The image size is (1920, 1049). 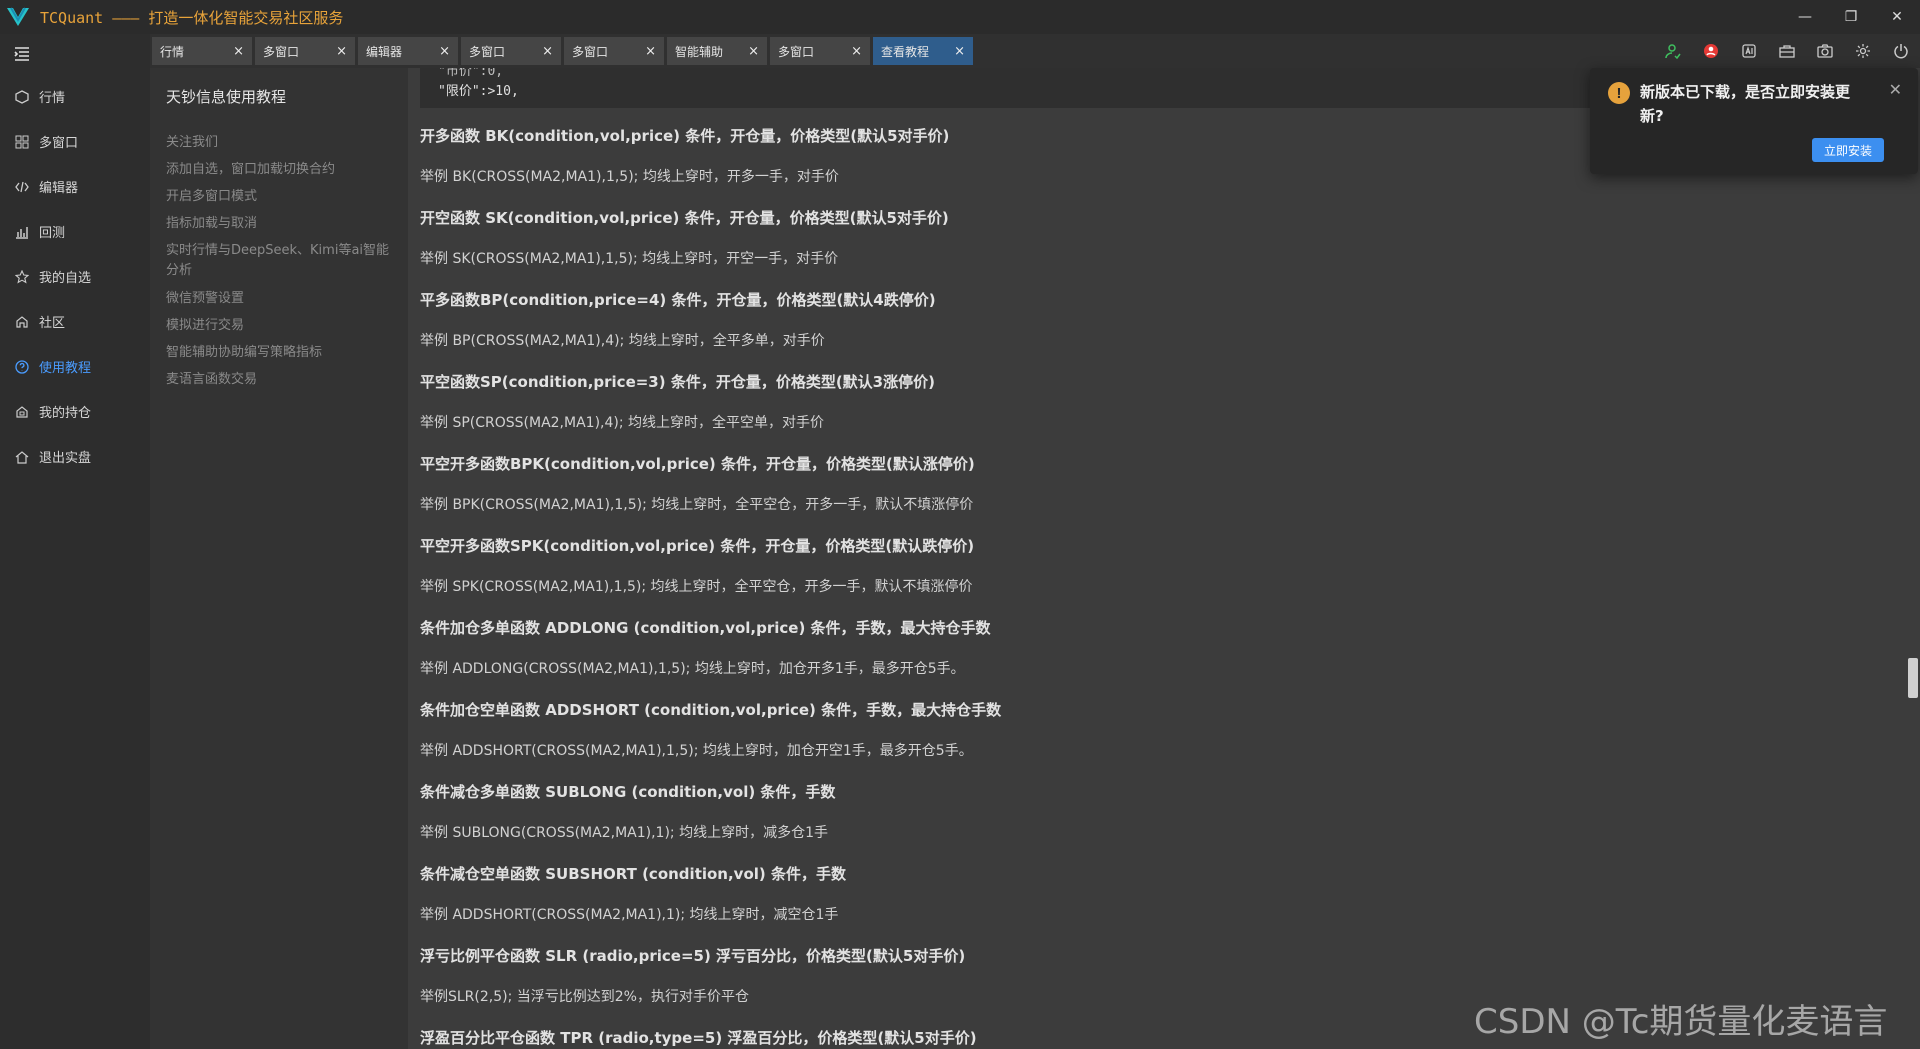 I want to click on content-scrollbar, so click(x=1913, y=558).